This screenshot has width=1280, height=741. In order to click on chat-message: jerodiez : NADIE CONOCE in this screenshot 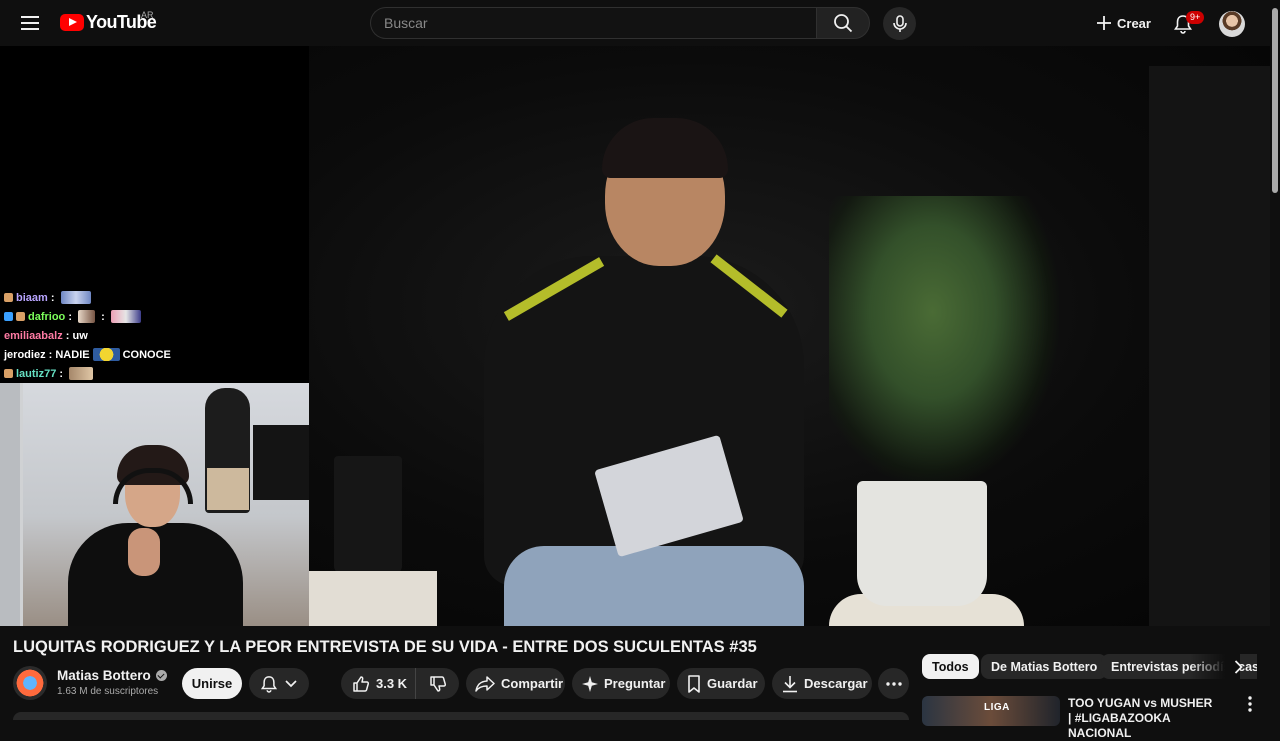, I will do `click(87, 354)`.